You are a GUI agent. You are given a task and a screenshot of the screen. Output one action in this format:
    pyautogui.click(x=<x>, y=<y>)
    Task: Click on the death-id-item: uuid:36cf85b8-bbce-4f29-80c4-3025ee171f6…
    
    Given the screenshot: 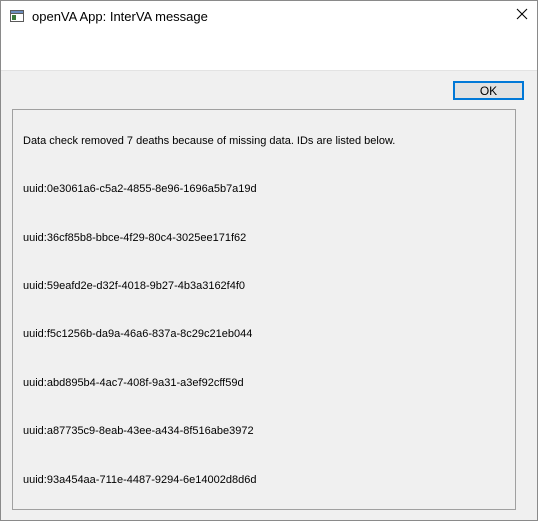 What is the action you would take?
    pyautogui.click(x=135, y=238)
    